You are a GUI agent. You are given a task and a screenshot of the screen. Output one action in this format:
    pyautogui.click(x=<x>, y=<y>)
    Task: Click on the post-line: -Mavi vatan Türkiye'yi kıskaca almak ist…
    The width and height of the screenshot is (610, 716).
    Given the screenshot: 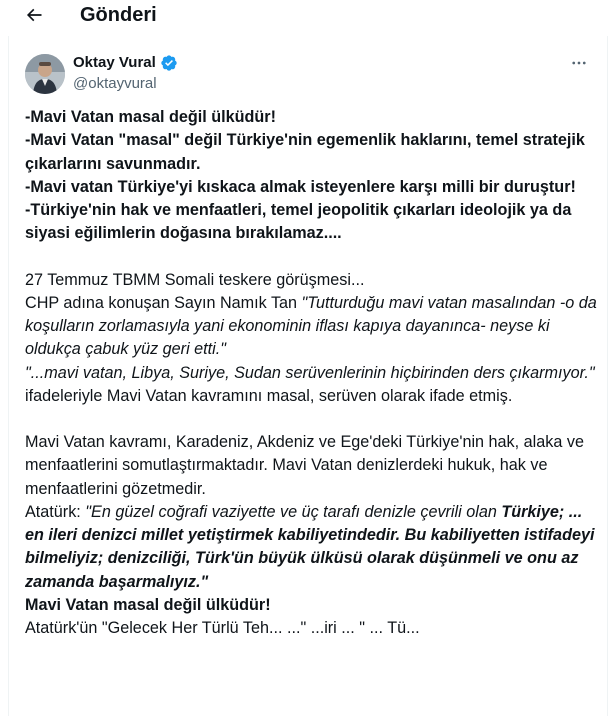 What is the action you would take?
    pyautogui.click(x=300, y=186)
    